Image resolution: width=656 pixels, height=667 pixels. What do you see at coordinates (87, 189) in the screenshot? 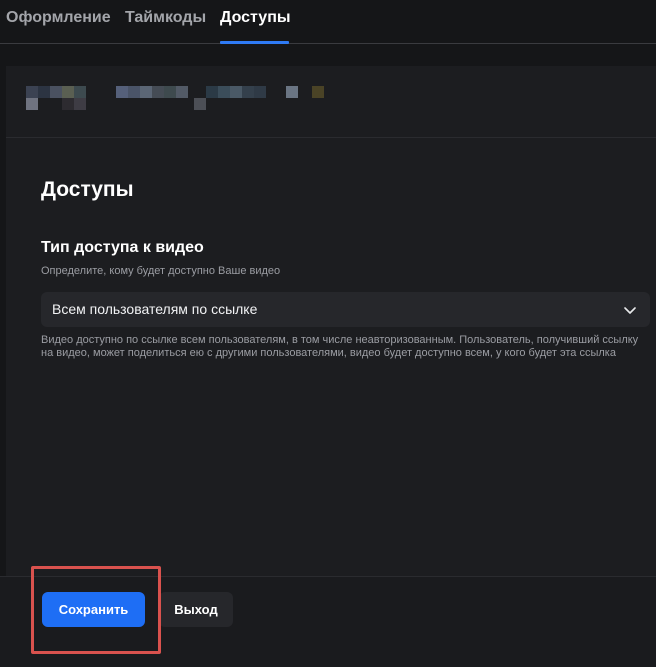
I see `section-title: Доступы` at bounding box center [87, 189].